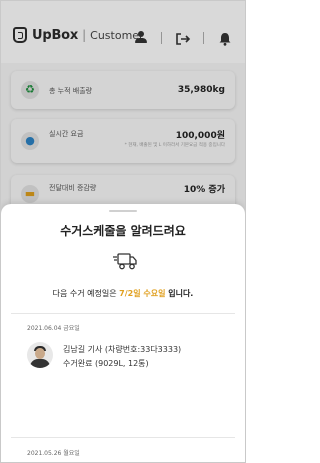 This screenshot has width=320, height=463. What do you see at coordinates (123, 211) in the screenshot?
I see `sheet-drag-handle` at bounding box center [123, 211].